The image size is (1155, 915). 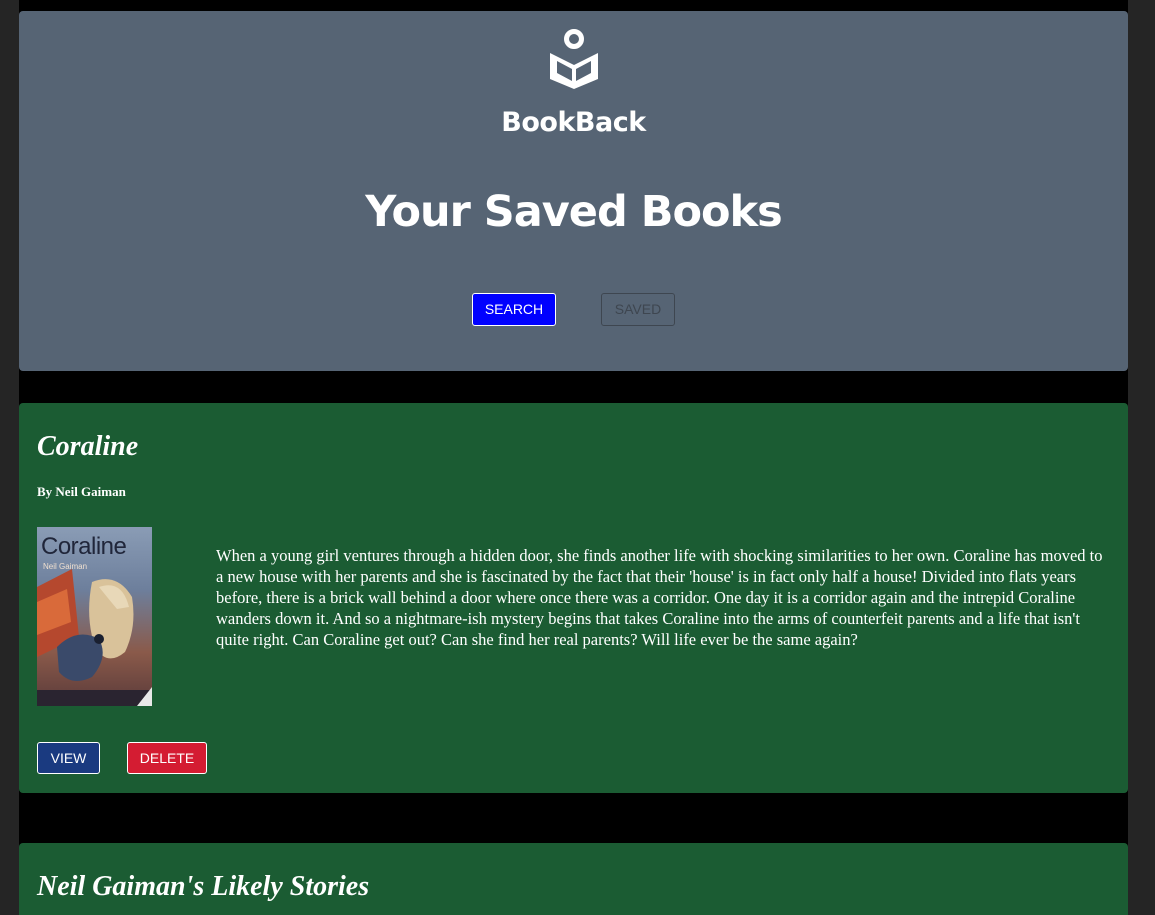 What do you see at coordinates (81, 491) in the screenshot?
I see `book-author: By Neil Gaiman` at bounding box center [81, 491].